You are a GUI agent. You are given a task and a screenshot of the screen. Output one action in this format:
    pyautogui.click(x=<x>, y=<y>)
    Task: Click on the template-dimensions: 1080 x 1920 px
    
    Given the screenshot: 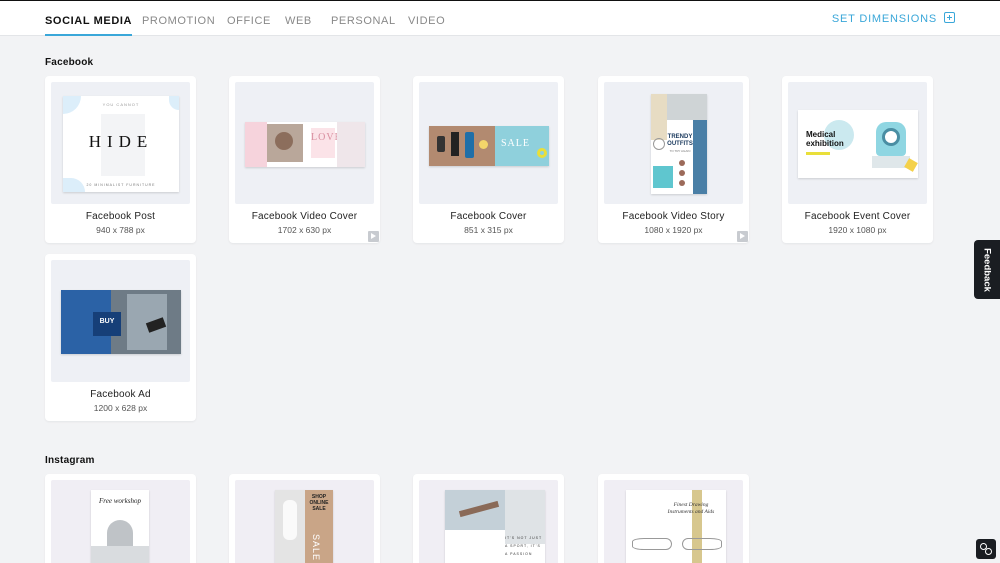 What is the action you would take?
    pyautogui.click(x=673, y=230)
    